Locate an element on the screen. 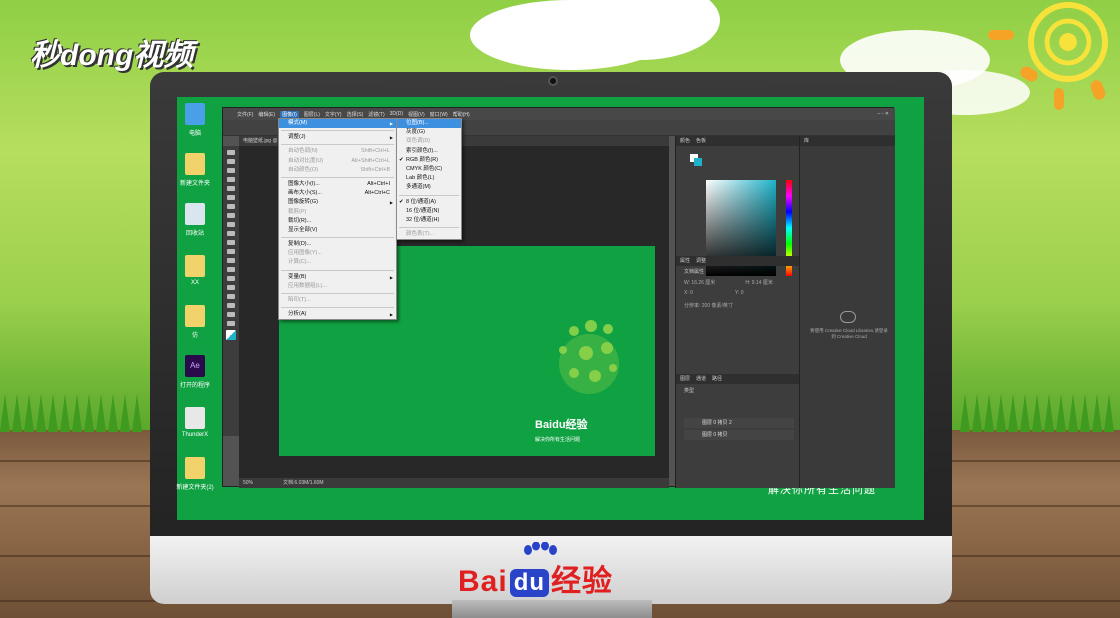  mode-menu-item-label: RGB 颜色(R) is located at coordinates (422, 159).